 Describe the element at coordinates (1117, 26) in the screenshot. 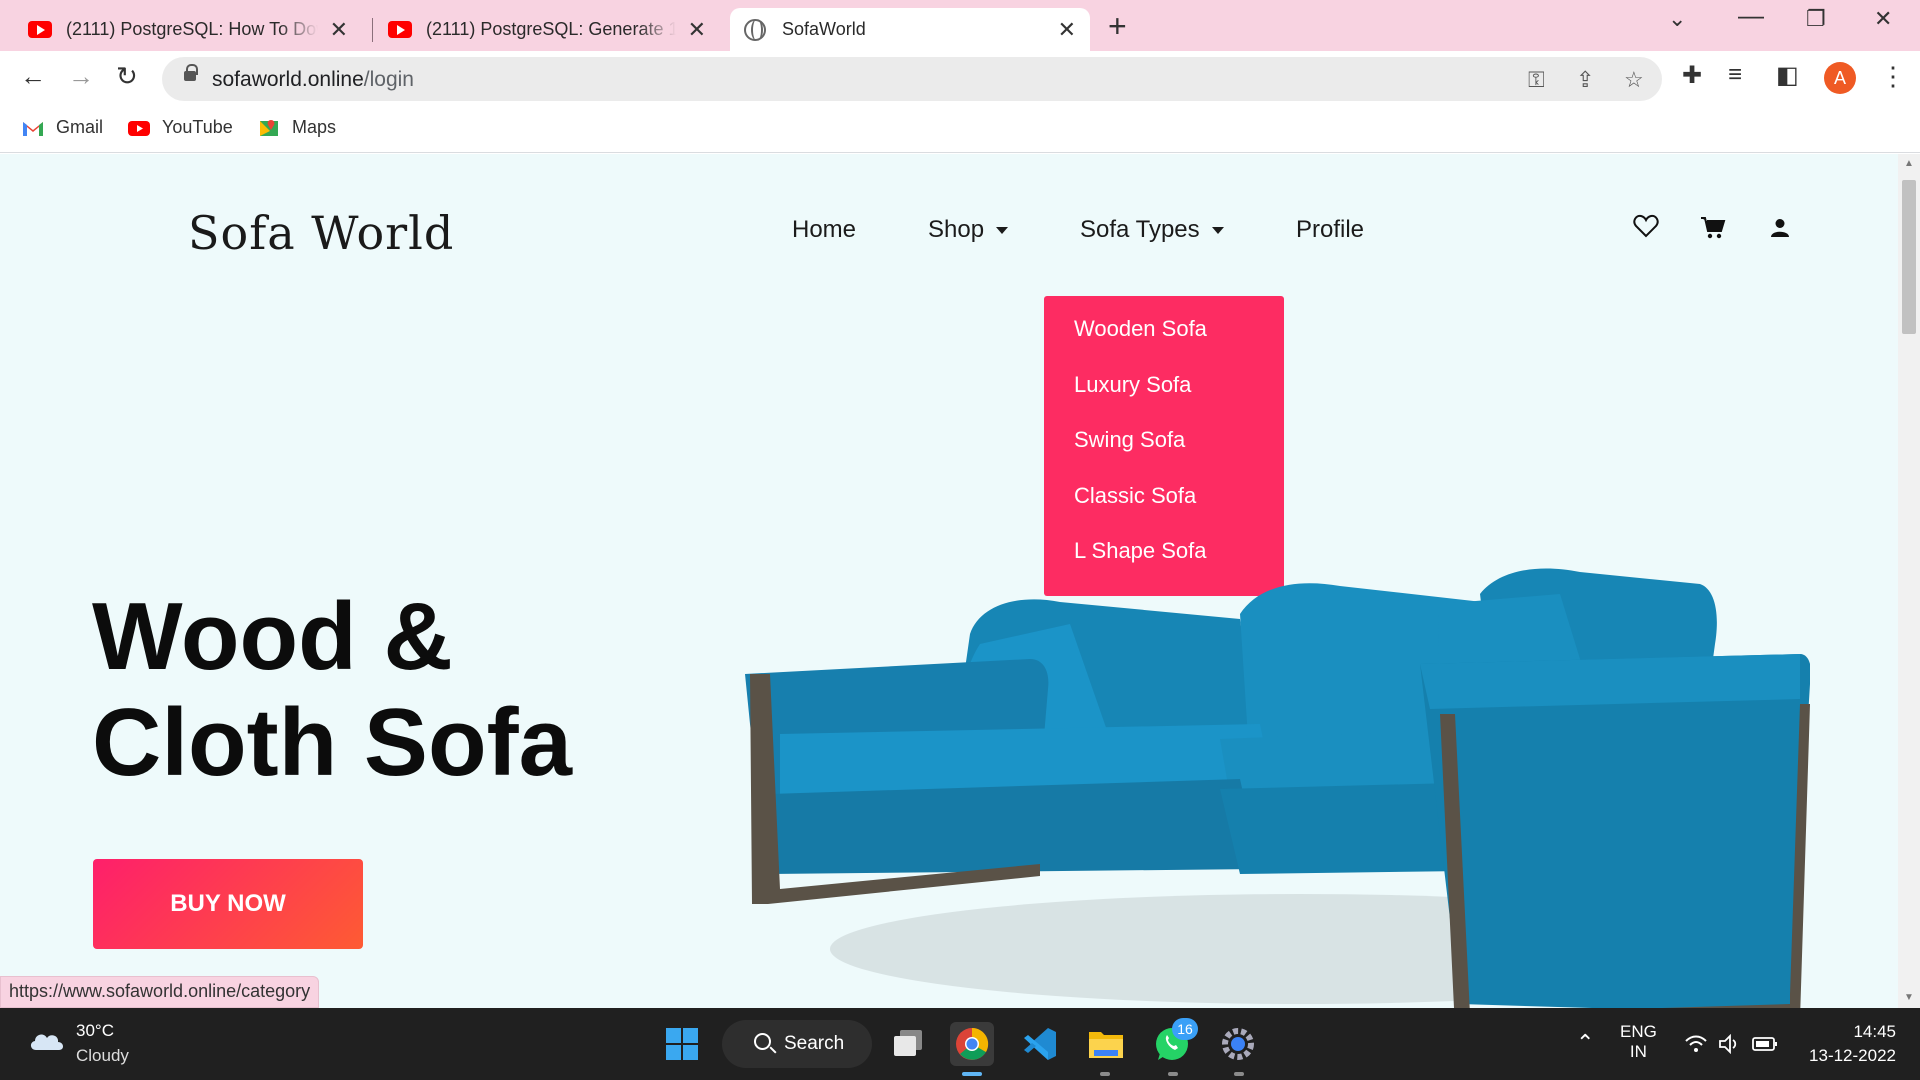

I see `new-tab-button: +` at that location.